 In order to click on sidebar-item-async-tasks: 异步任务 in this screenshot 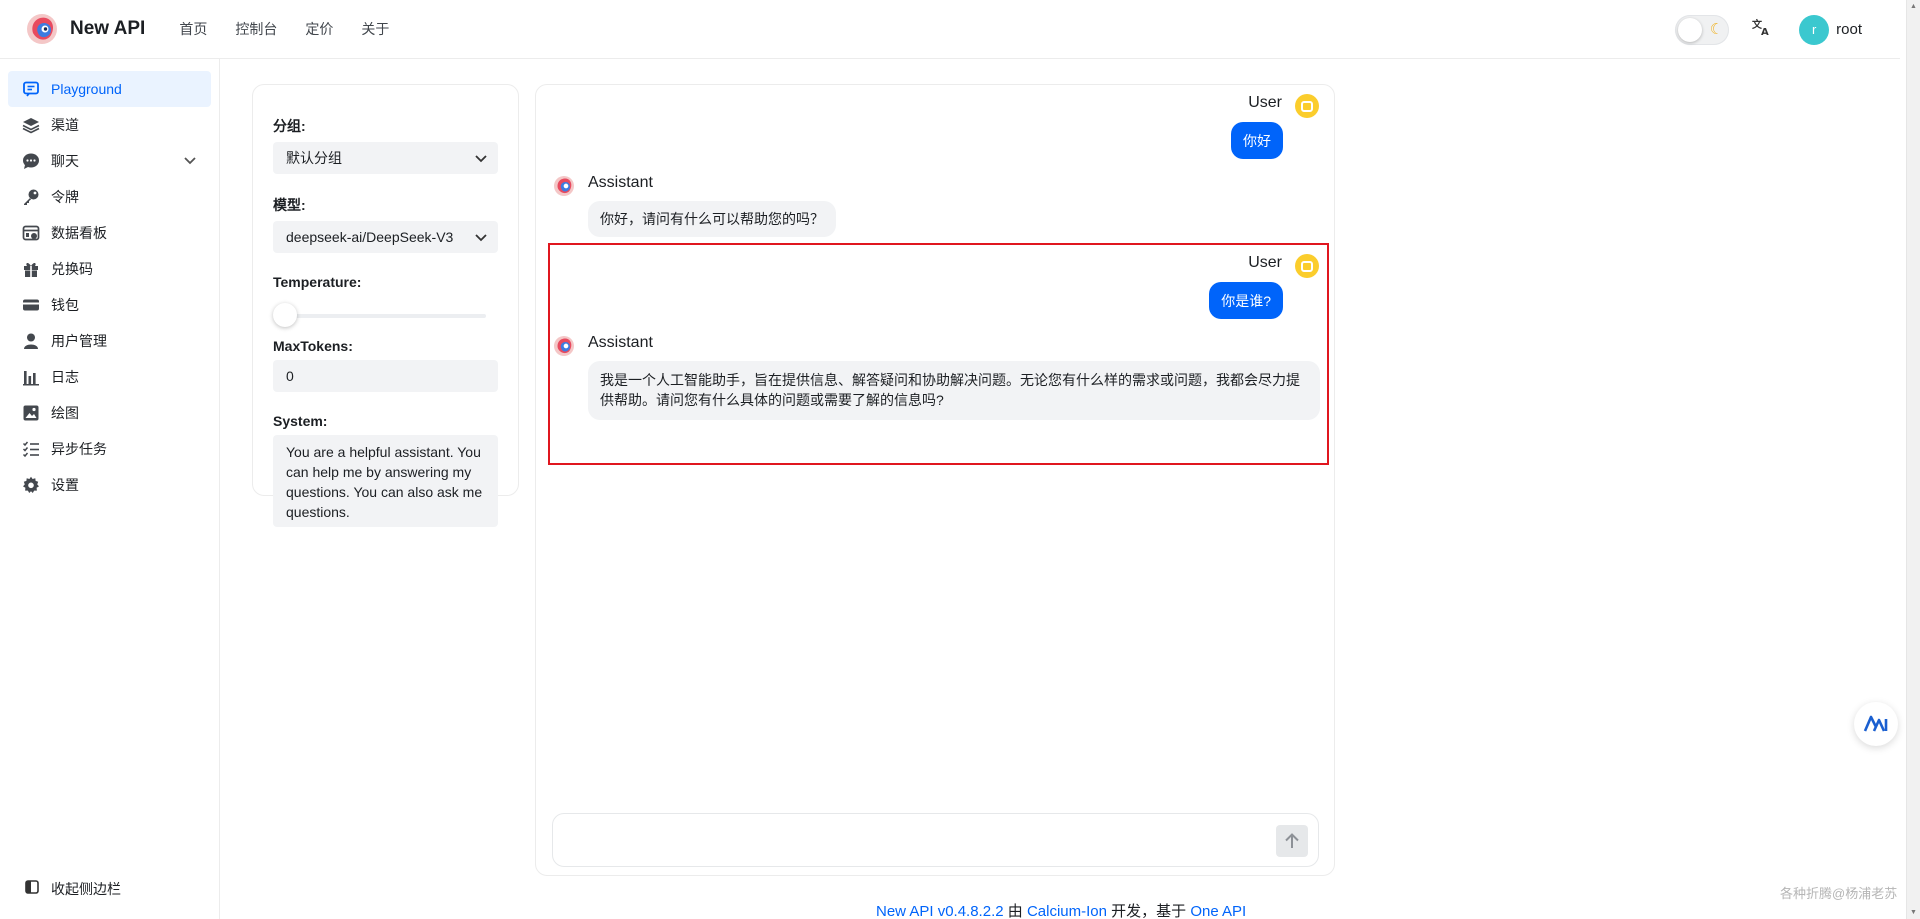, I will do `click(109, 449)`.